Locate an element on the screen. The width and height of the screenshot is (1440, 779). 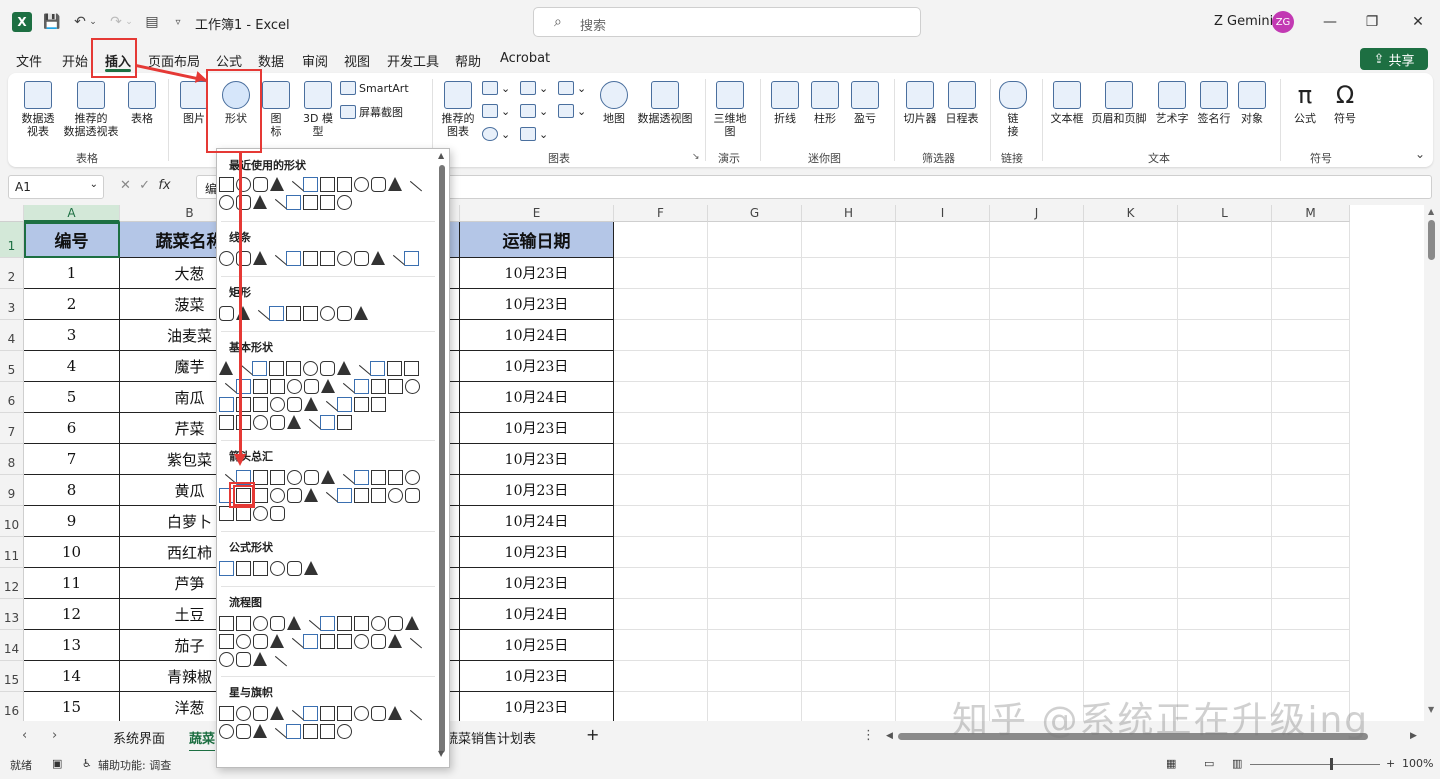
redo-dropdown-icon: ⌄ is located at coordinates (129, 22).